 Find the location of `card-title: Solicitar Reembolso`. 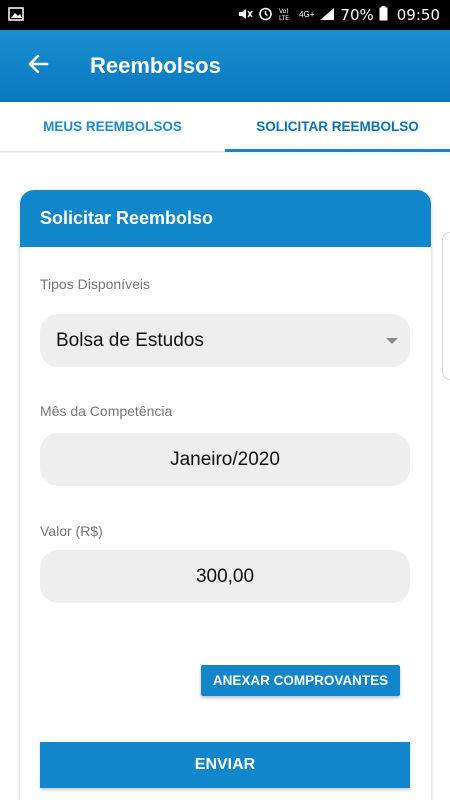

card-title: Solicitar Reembolso is located at coordinates (127, 218).